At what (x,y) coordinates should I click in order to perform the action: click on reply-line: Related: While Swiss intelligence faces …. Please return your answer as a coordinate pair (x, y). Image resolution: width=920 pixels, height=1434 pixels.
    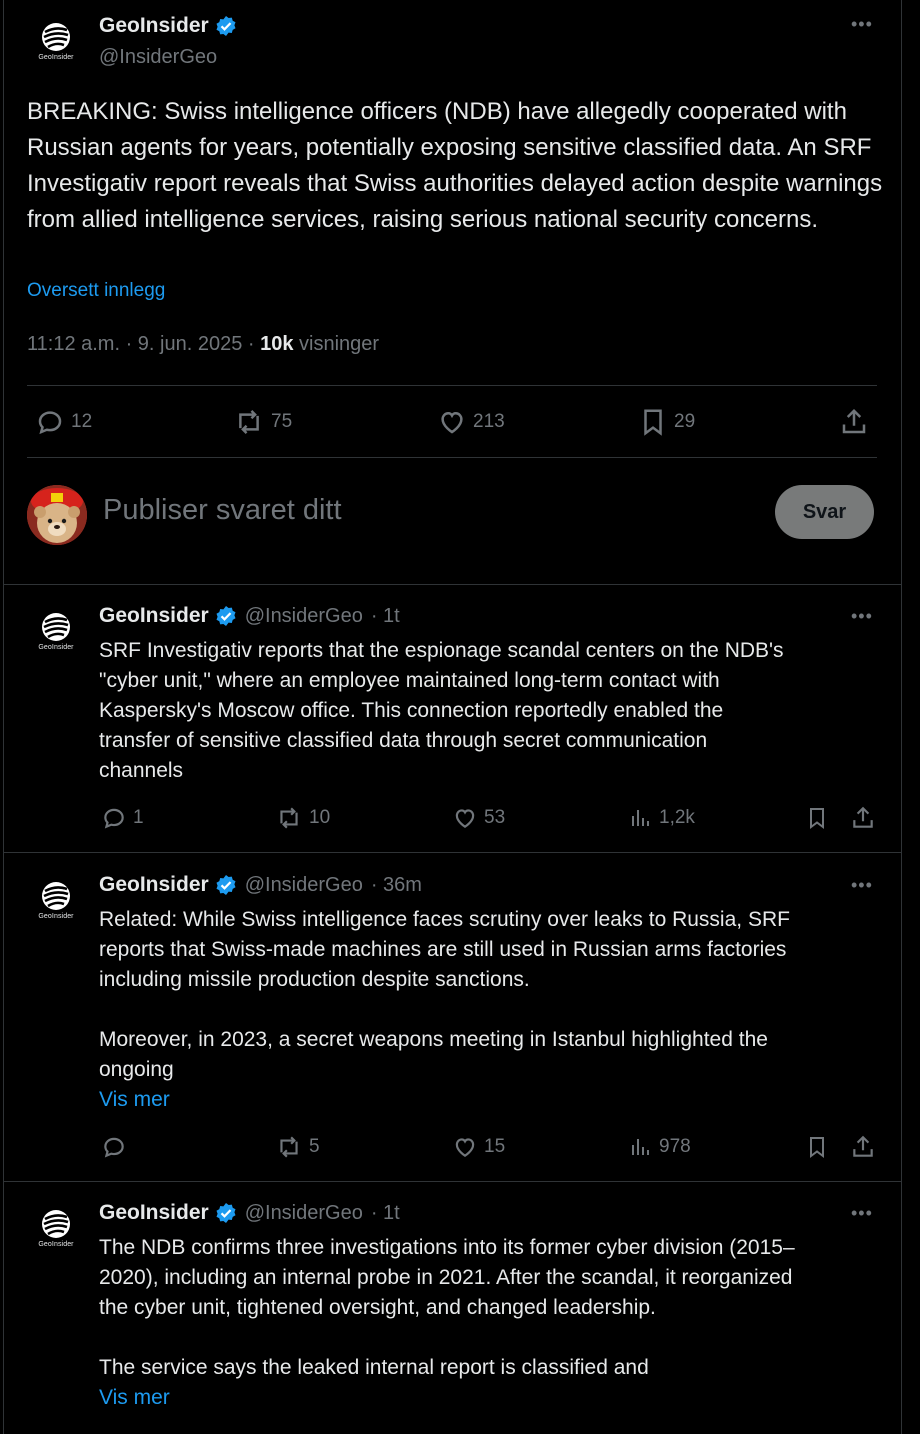
    Looking at the image, I should click on (444, 919).